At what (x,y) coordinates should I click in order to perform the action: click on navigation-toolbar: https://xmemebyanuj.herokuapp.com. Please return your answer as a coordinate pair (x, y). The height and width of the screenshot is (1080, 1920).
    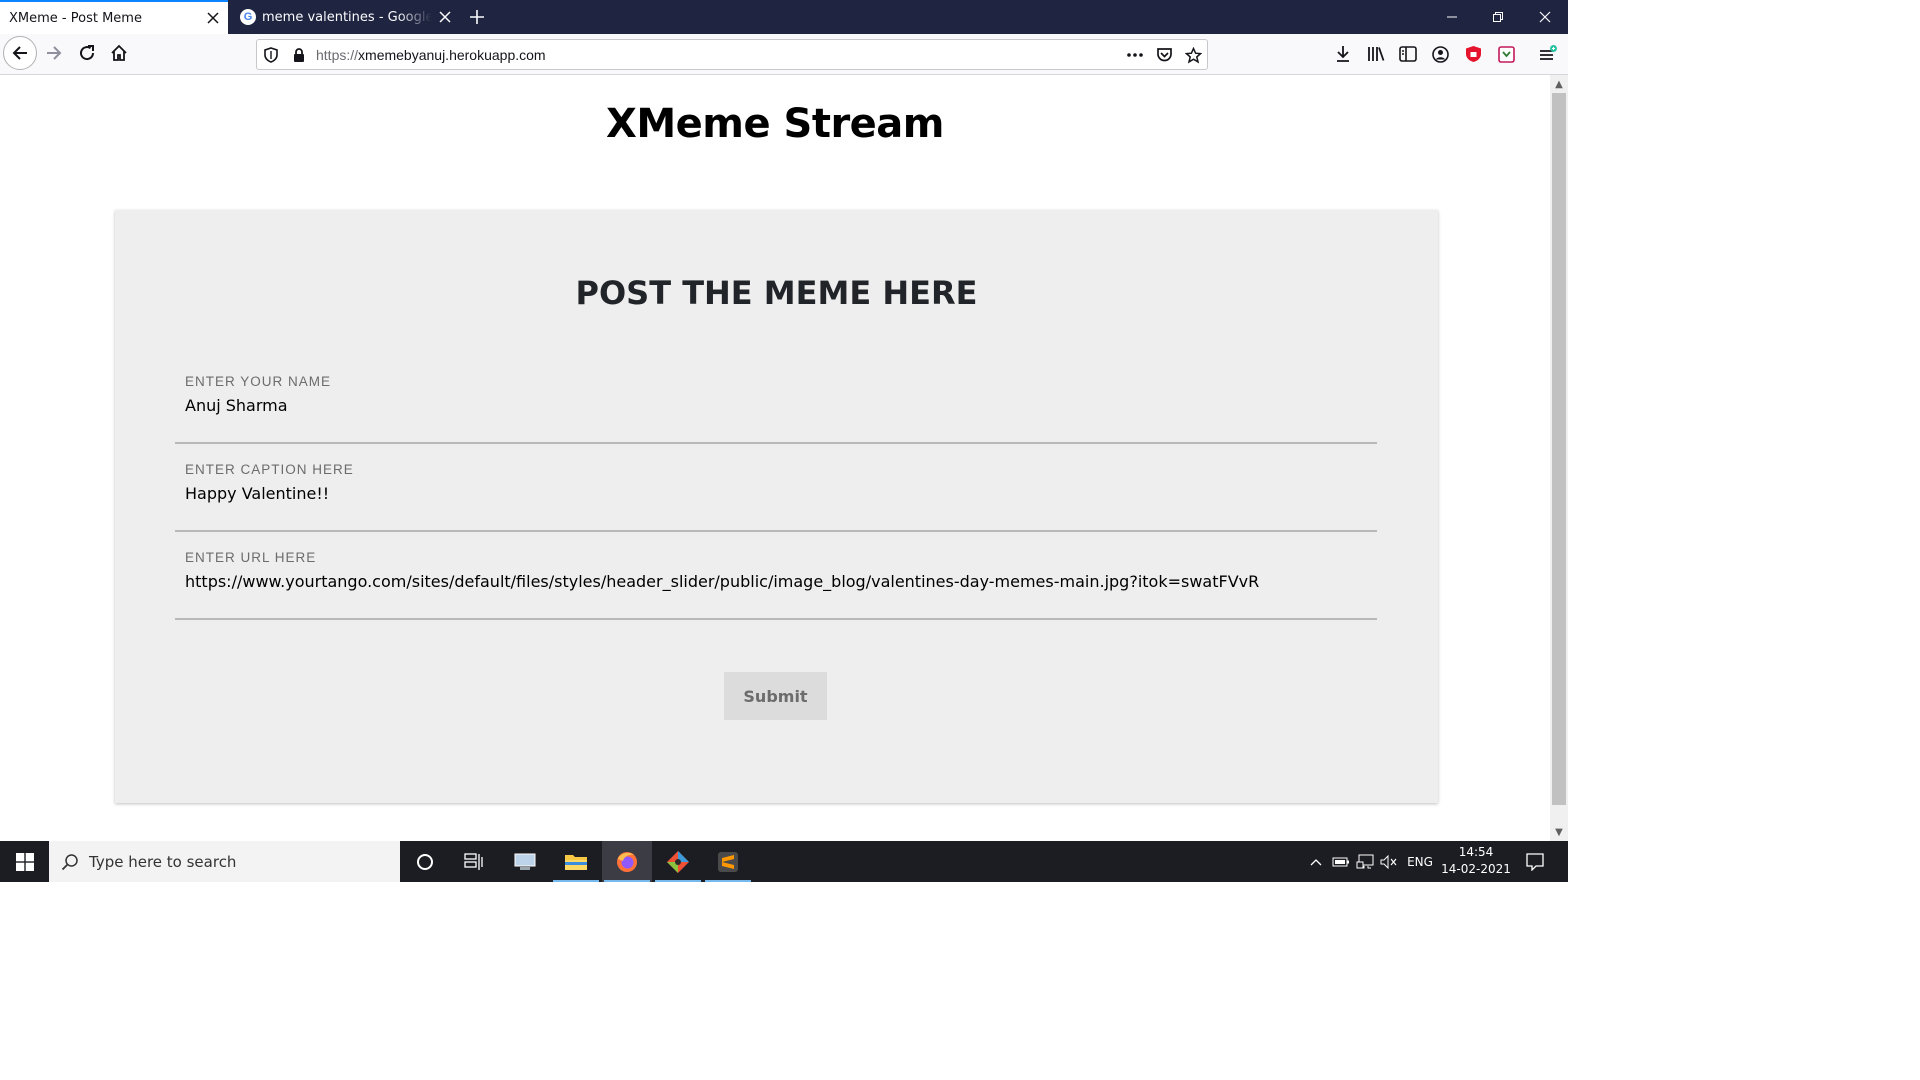
    Looking at the image, I should click on (784, 54).